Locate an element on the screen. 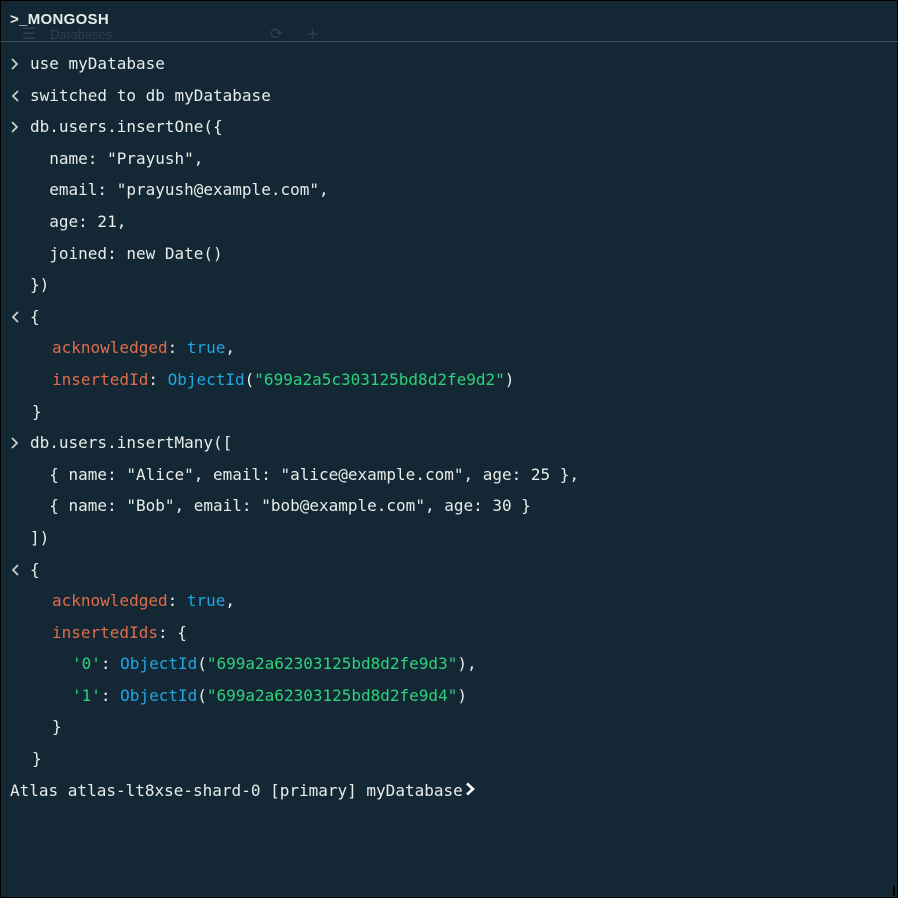 This screenshot has height=898, width=898. refresh-icon: ⟳ is located at coordinates (277, 33).